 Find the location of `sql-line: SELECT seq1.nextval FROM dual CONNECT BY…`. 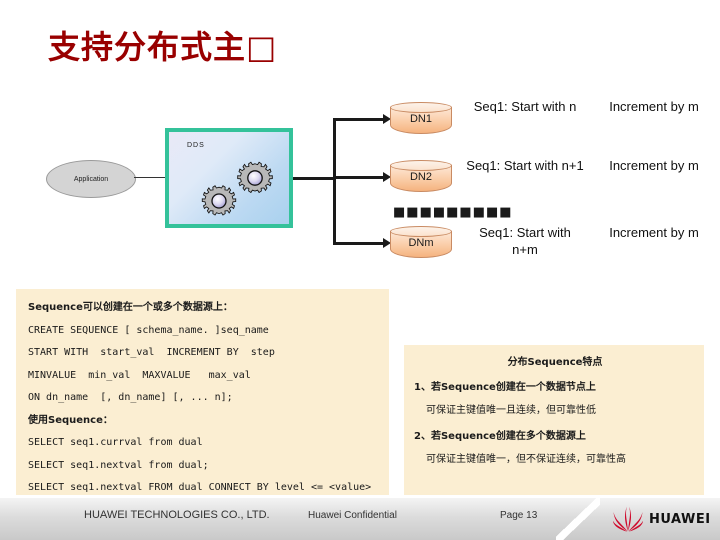

sql-line: SELECT seq1.nextval FROM dual CONNECT BY… is located at coordinates (200, 487).